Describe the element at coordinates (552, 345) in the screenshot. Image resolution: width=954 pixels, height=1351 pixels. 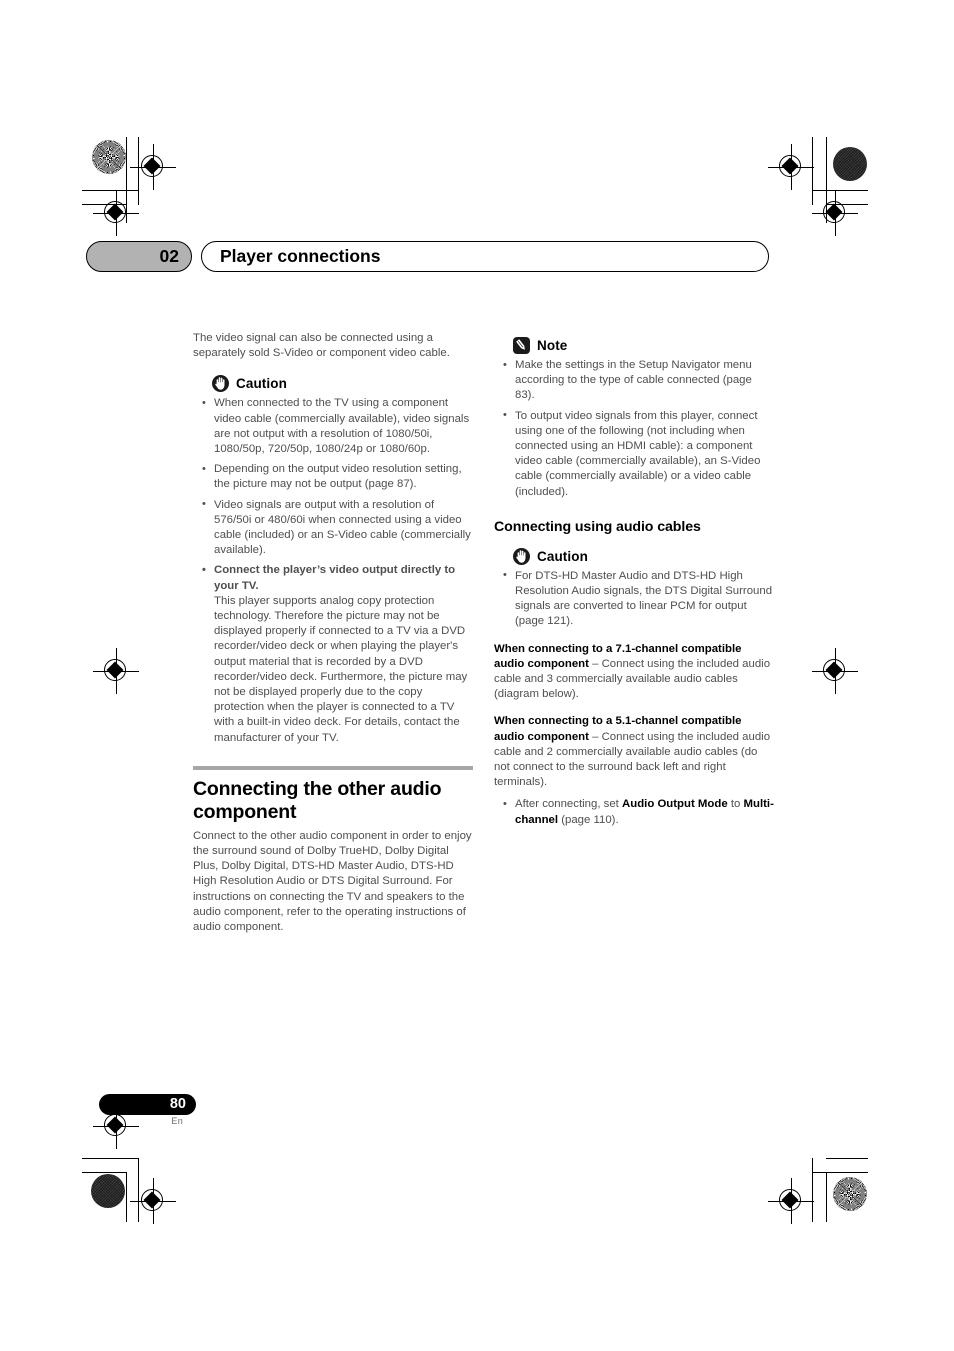
I see `note-label: Note` at that location.